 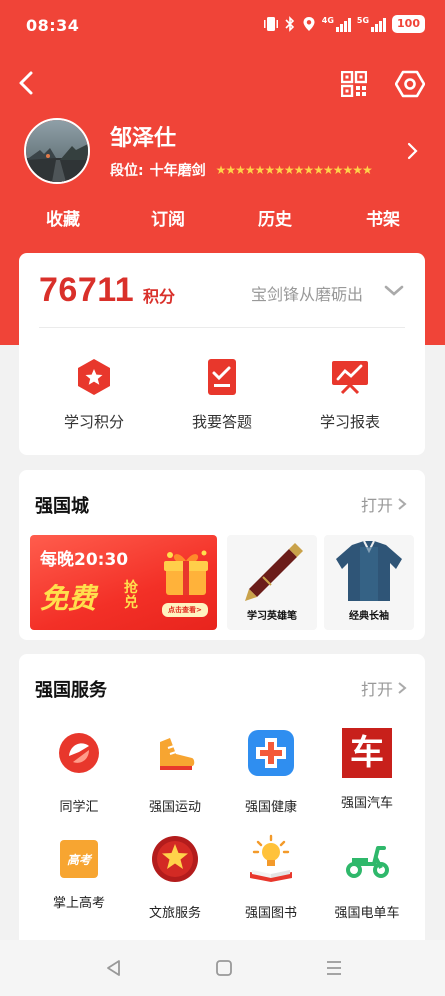 I want to click on bluetooth-icon, so click(x=289, y=24).